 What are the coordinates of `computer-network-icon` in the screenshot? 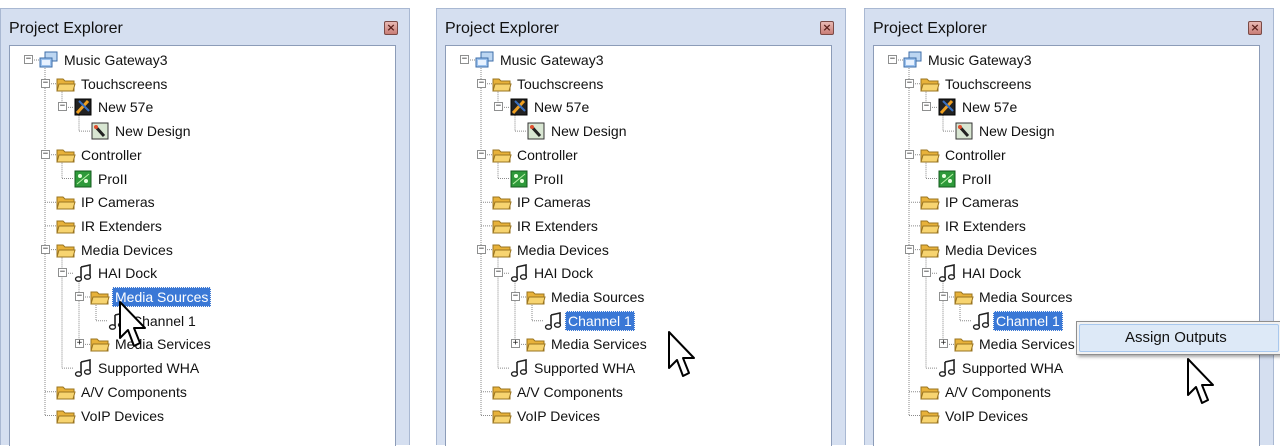 It's located at (485, 60).